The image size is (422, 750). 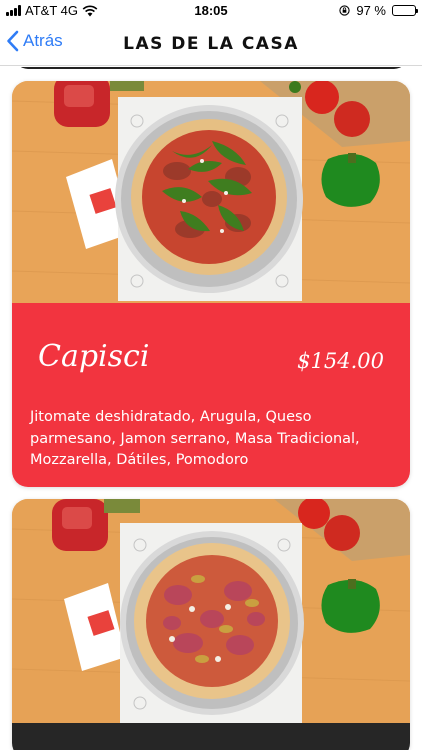 I want to click on page-title: LAS DE LA CASA, so click(x=211, y=44).